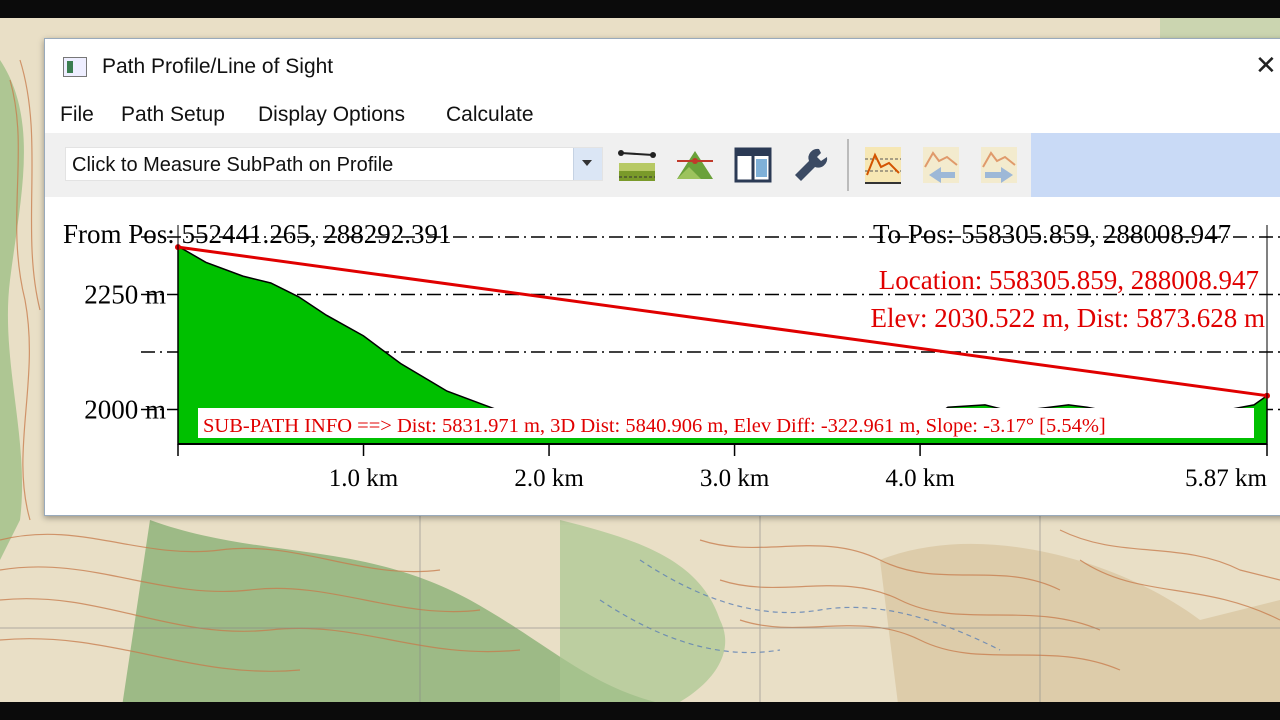 The image size is (1280, 720). What do you see at coordinates (125, 410) in the screenshot?
I see `y-tick-label-0: 2000 m` at bounding box center [125, 410].